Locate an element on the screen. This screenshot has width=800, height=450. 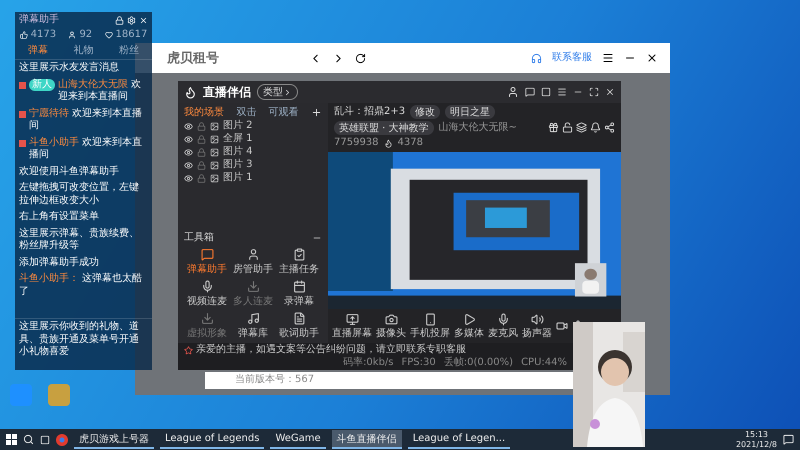
source-control-button: 手机投屏 is located at coordinates (430, 326).